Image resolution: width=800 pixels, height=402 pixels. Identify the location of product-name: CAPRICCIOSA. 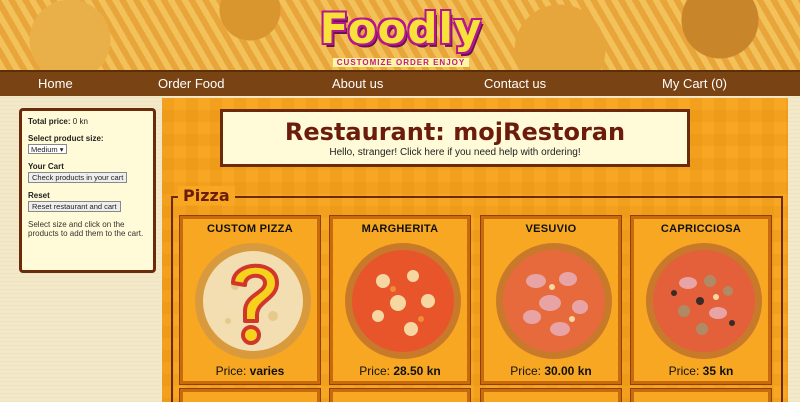
(701, 229).